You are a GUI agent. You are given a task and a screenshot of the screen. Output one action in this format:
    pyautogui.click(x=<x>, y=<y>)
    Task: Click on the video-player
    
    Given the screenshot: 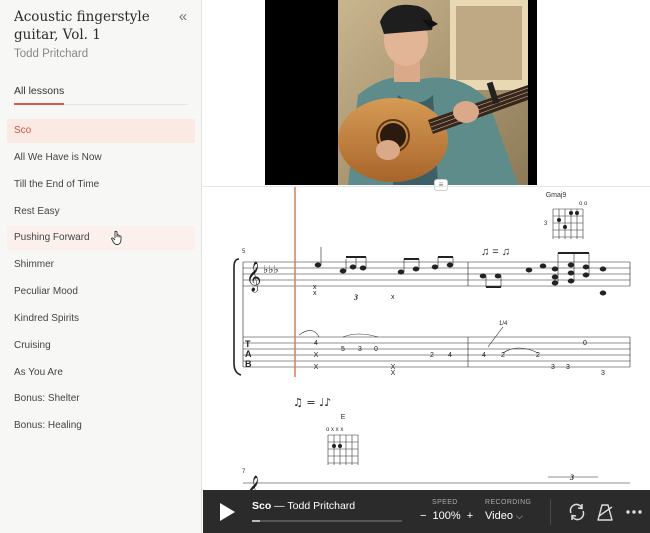 What is the action you would take?
    pyautogui.click(x=401, y=92)
    